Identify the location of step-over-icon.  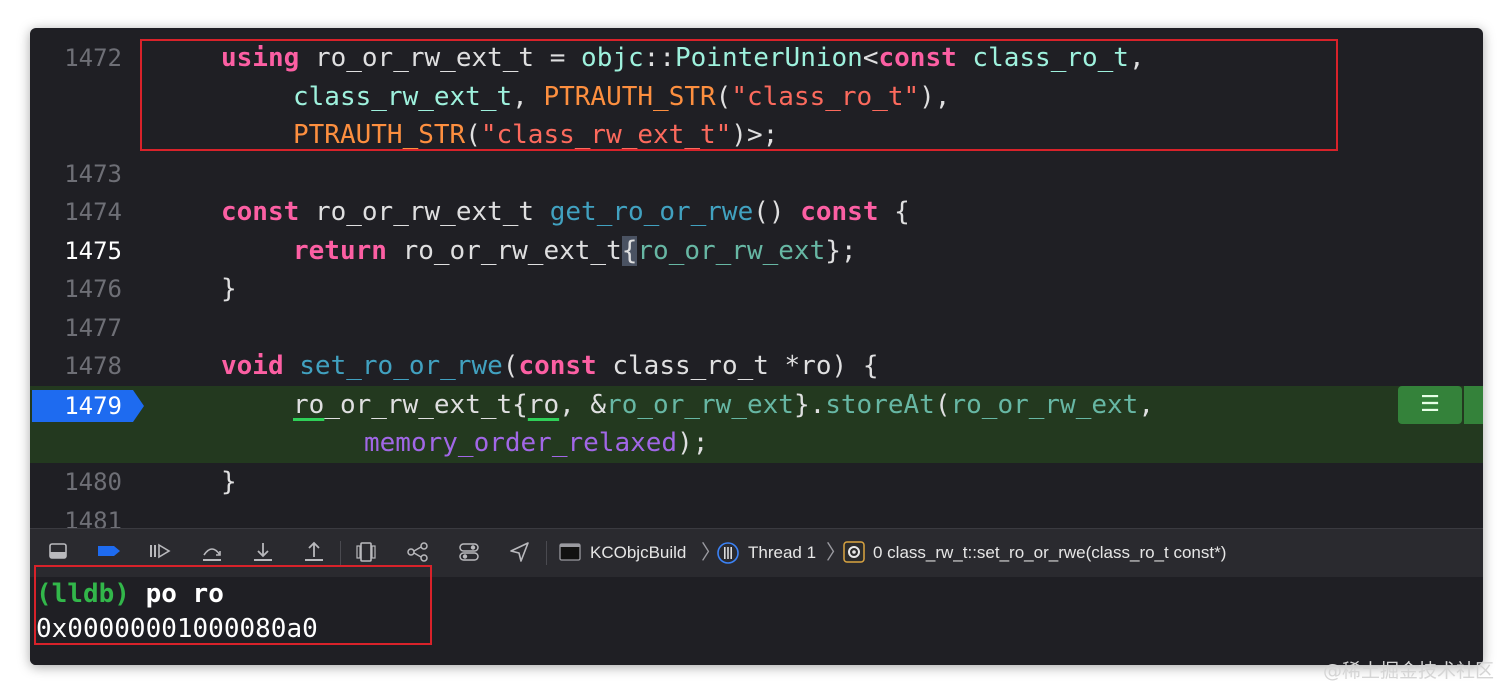
(212, 553).